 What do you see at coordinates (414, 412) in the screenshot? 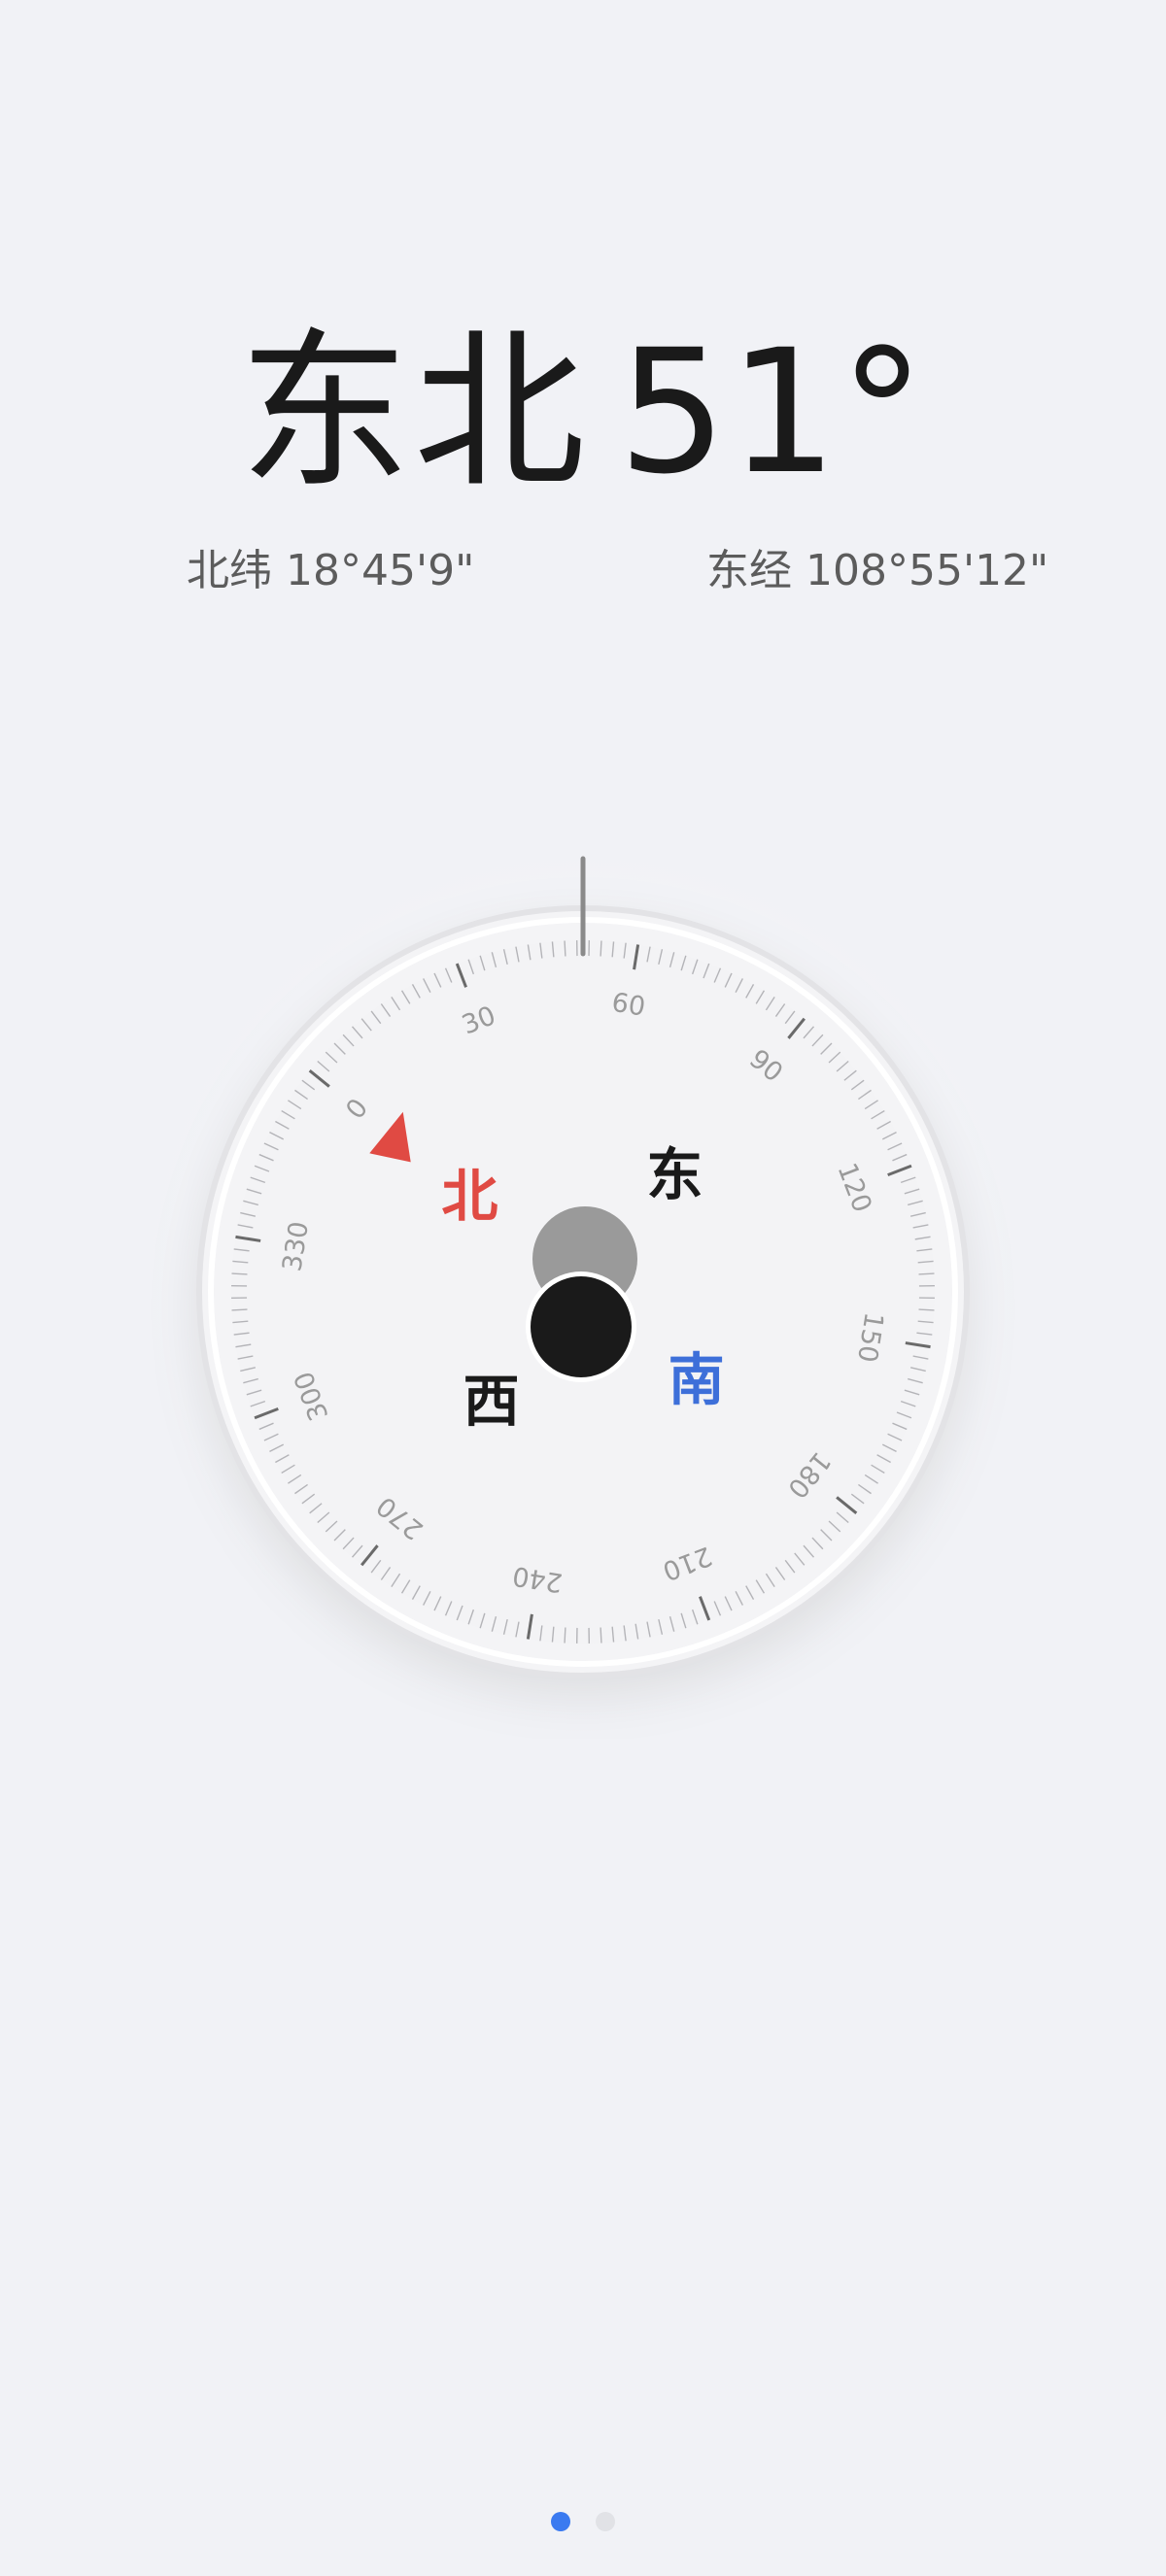
I see `heading-direction: 东北` at bounding box center [414, 412].